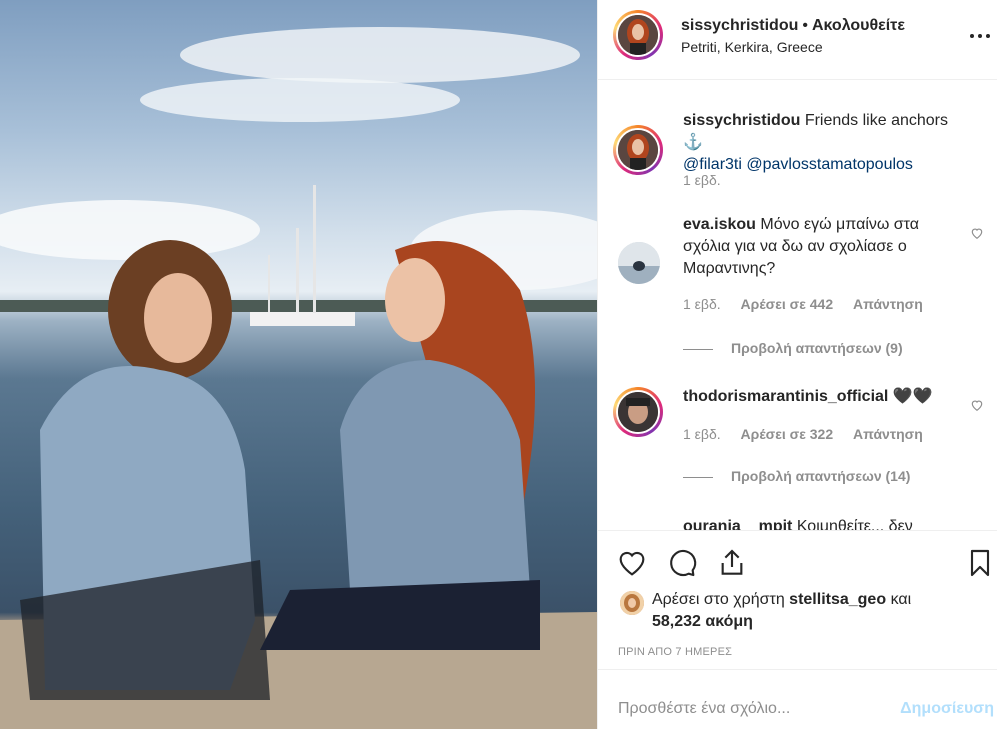 The image size is (997, 730). I want to click on post-comment-button: Δημοσίευση, so click(947, 709).